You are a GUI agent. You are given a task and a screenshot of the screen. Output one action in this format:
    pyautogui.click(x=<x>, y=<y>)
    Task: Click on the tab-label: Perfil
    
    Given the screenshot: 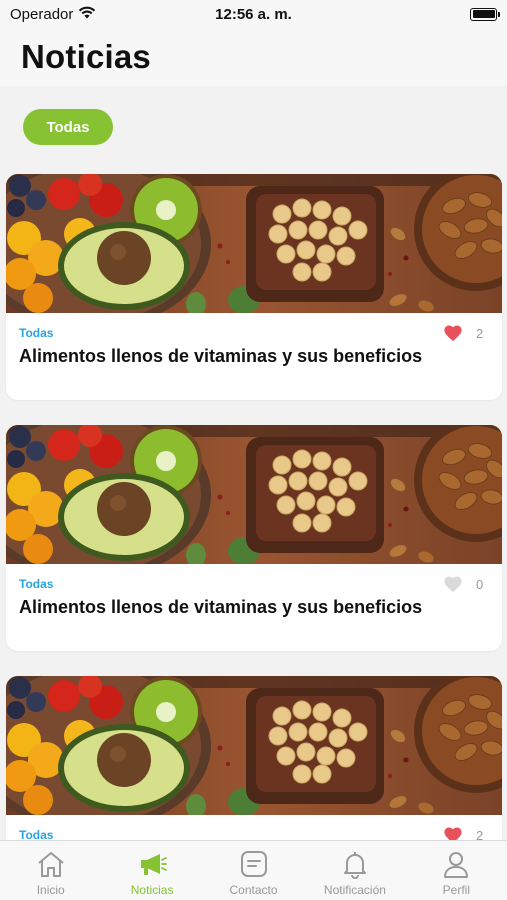 What is the action you would take?
    pyautogui.click(x=456, y=890)
    